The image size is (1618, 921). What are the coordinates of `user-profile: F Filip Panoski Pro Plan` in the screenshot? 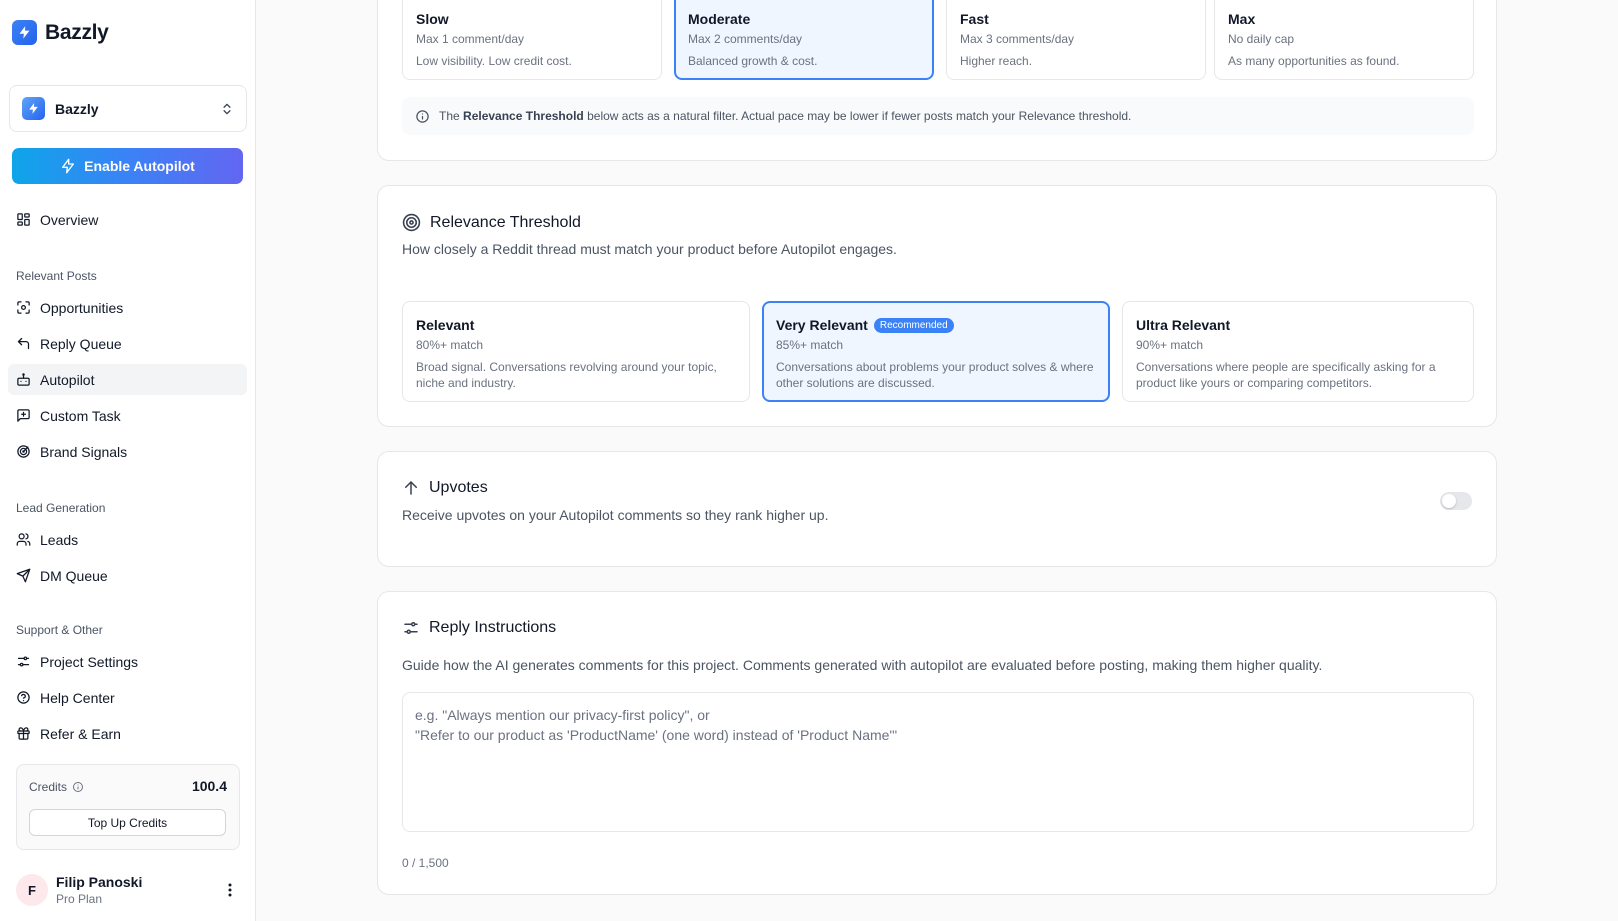 It's located at (128, 890).